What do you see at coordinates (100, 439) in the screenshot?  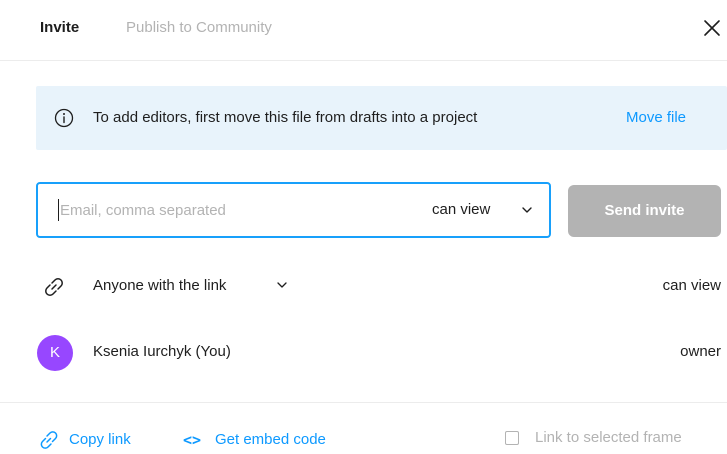 I see `copy-link-label: Copy link` at bounding box center [100, 439].